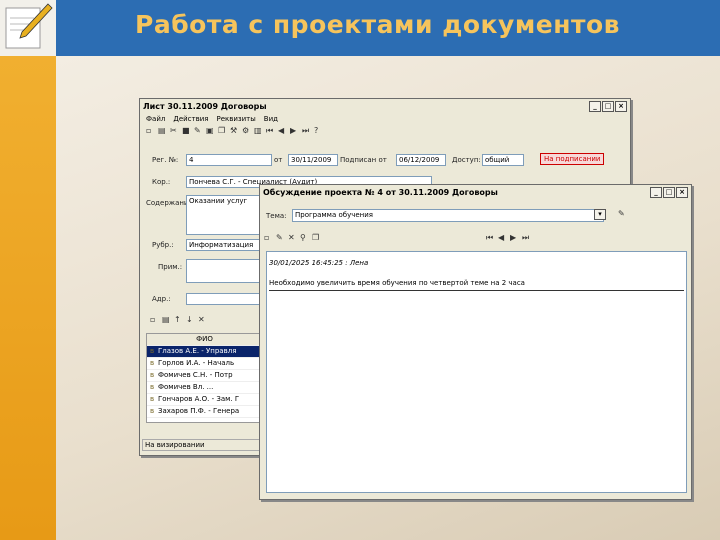  I want to click on note-label: Прим.:, so click(170, 267).